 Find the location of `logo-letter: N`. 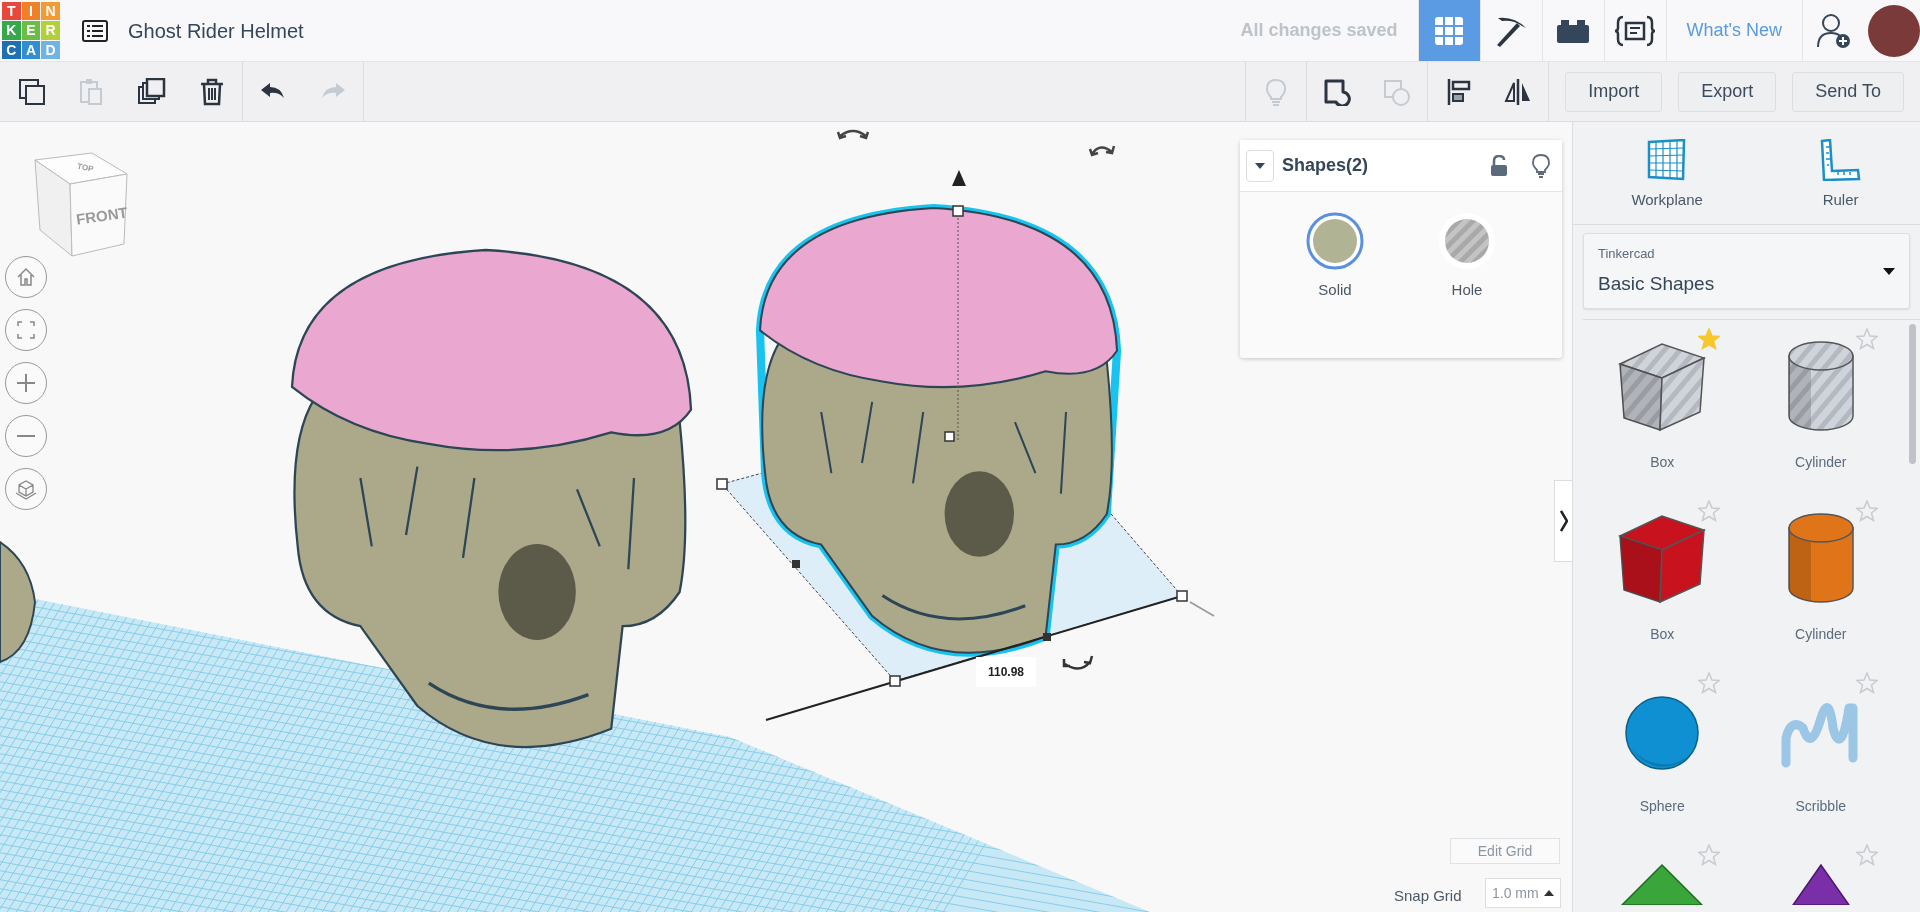

logo-letter: N is located at coordinates (50, 11).